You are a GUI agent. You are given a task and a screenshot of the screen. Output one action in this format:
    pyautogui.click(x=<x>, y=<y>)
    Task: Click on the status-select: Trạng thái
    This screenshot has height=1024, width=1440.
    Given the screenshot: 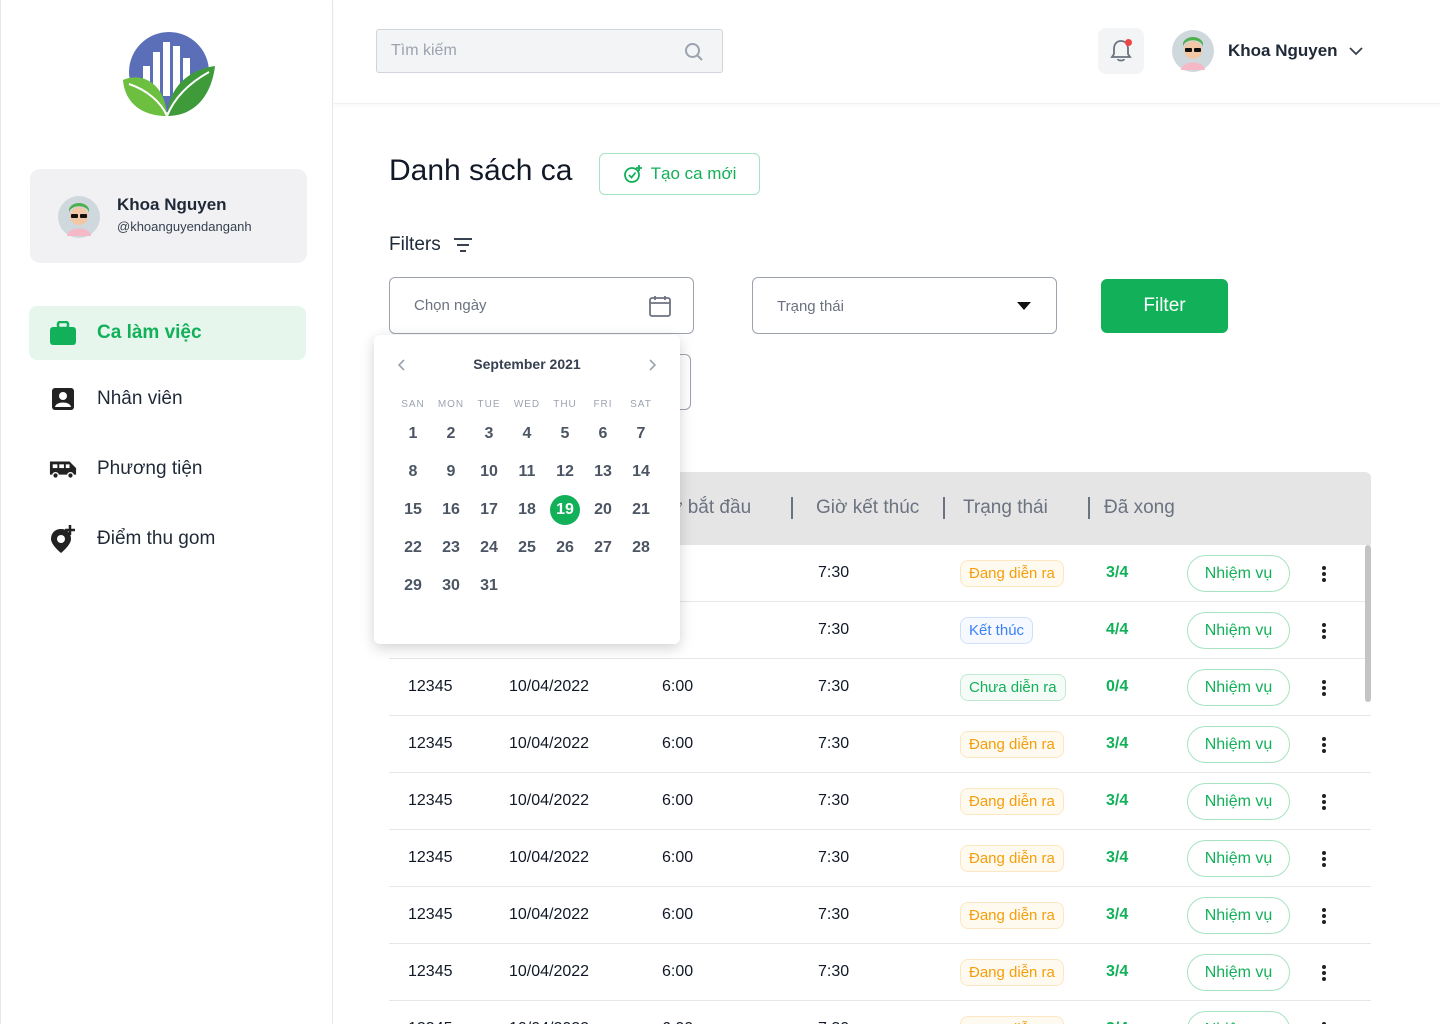 What is the action you would take?
    pyautogui.click(x=904, y=305)
    